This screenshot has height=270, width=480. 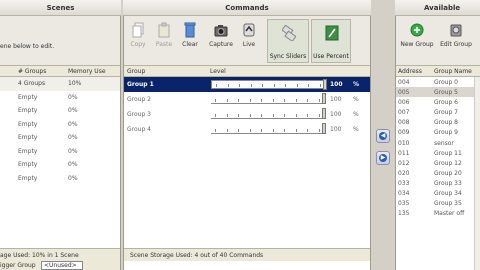 What do you see at coordinates (417, 44) in the screenshot?
I see `new-group-label: New Group` at bounding box center [417, 44].